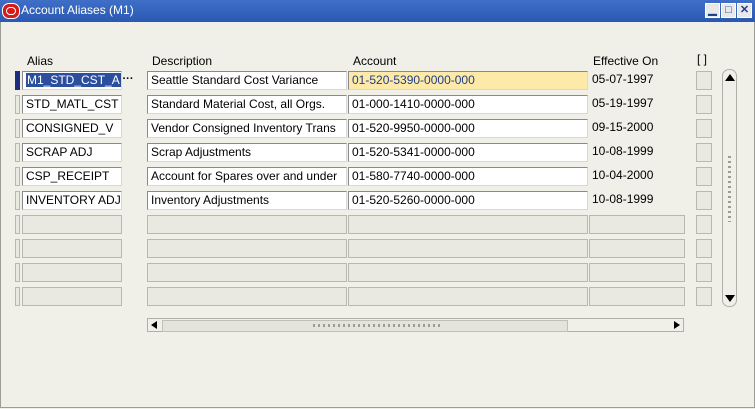 The image size is (755, 409). I want to click on effective-on-field: 10-04-2000, so click(637, 176).